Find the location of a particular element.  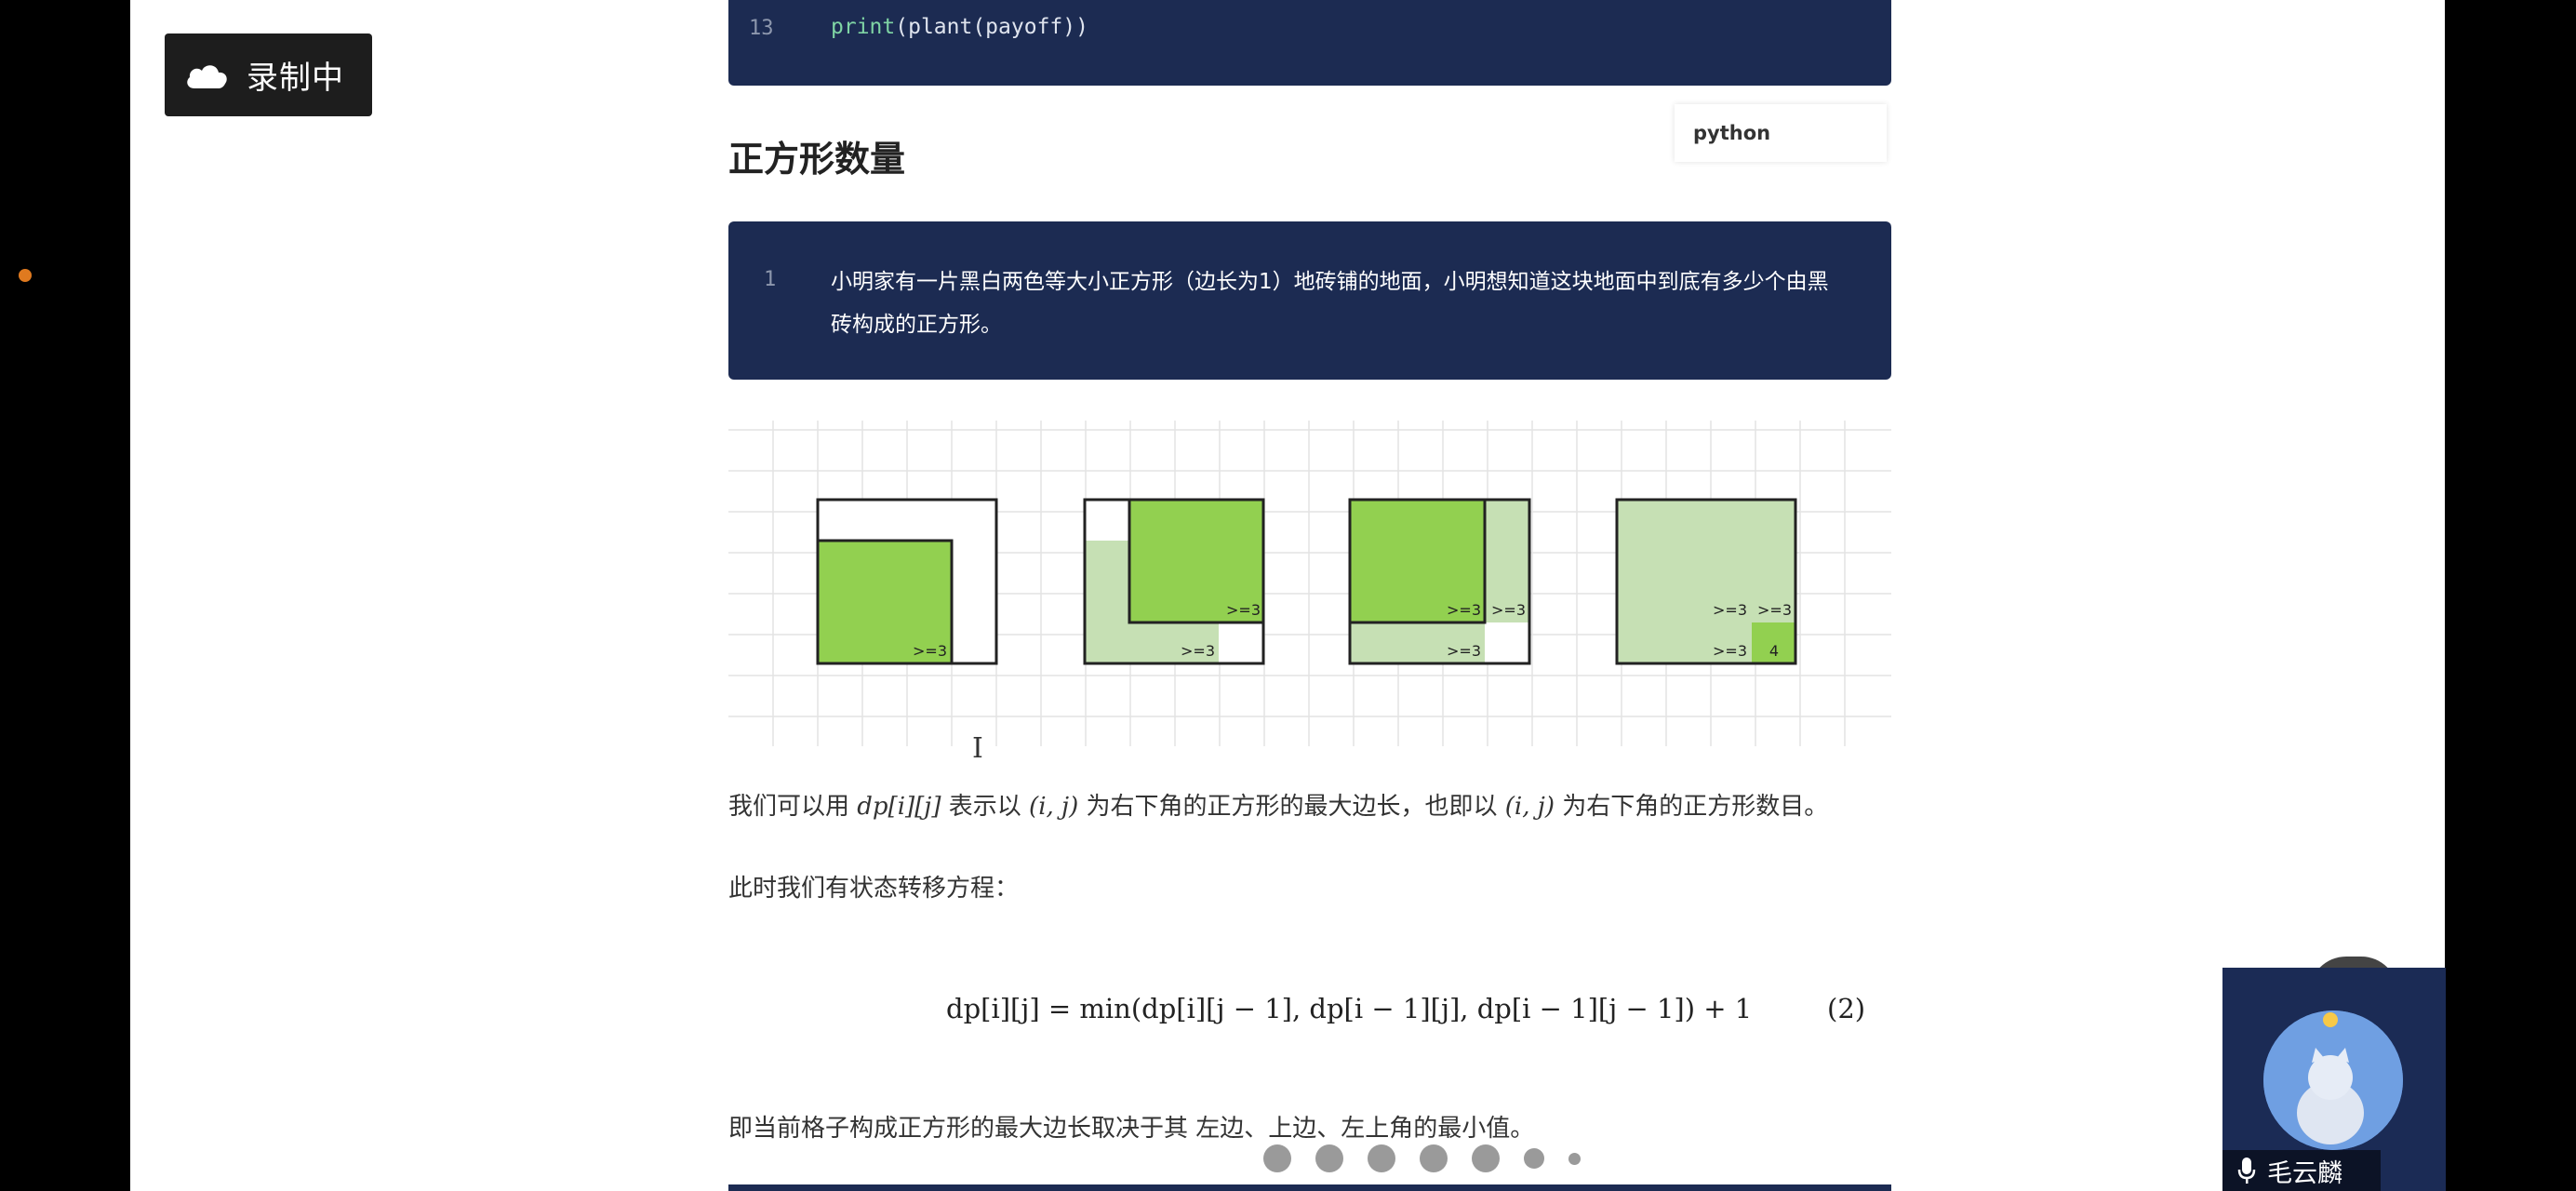

cloud-icon is located at coordinates (207, 76).